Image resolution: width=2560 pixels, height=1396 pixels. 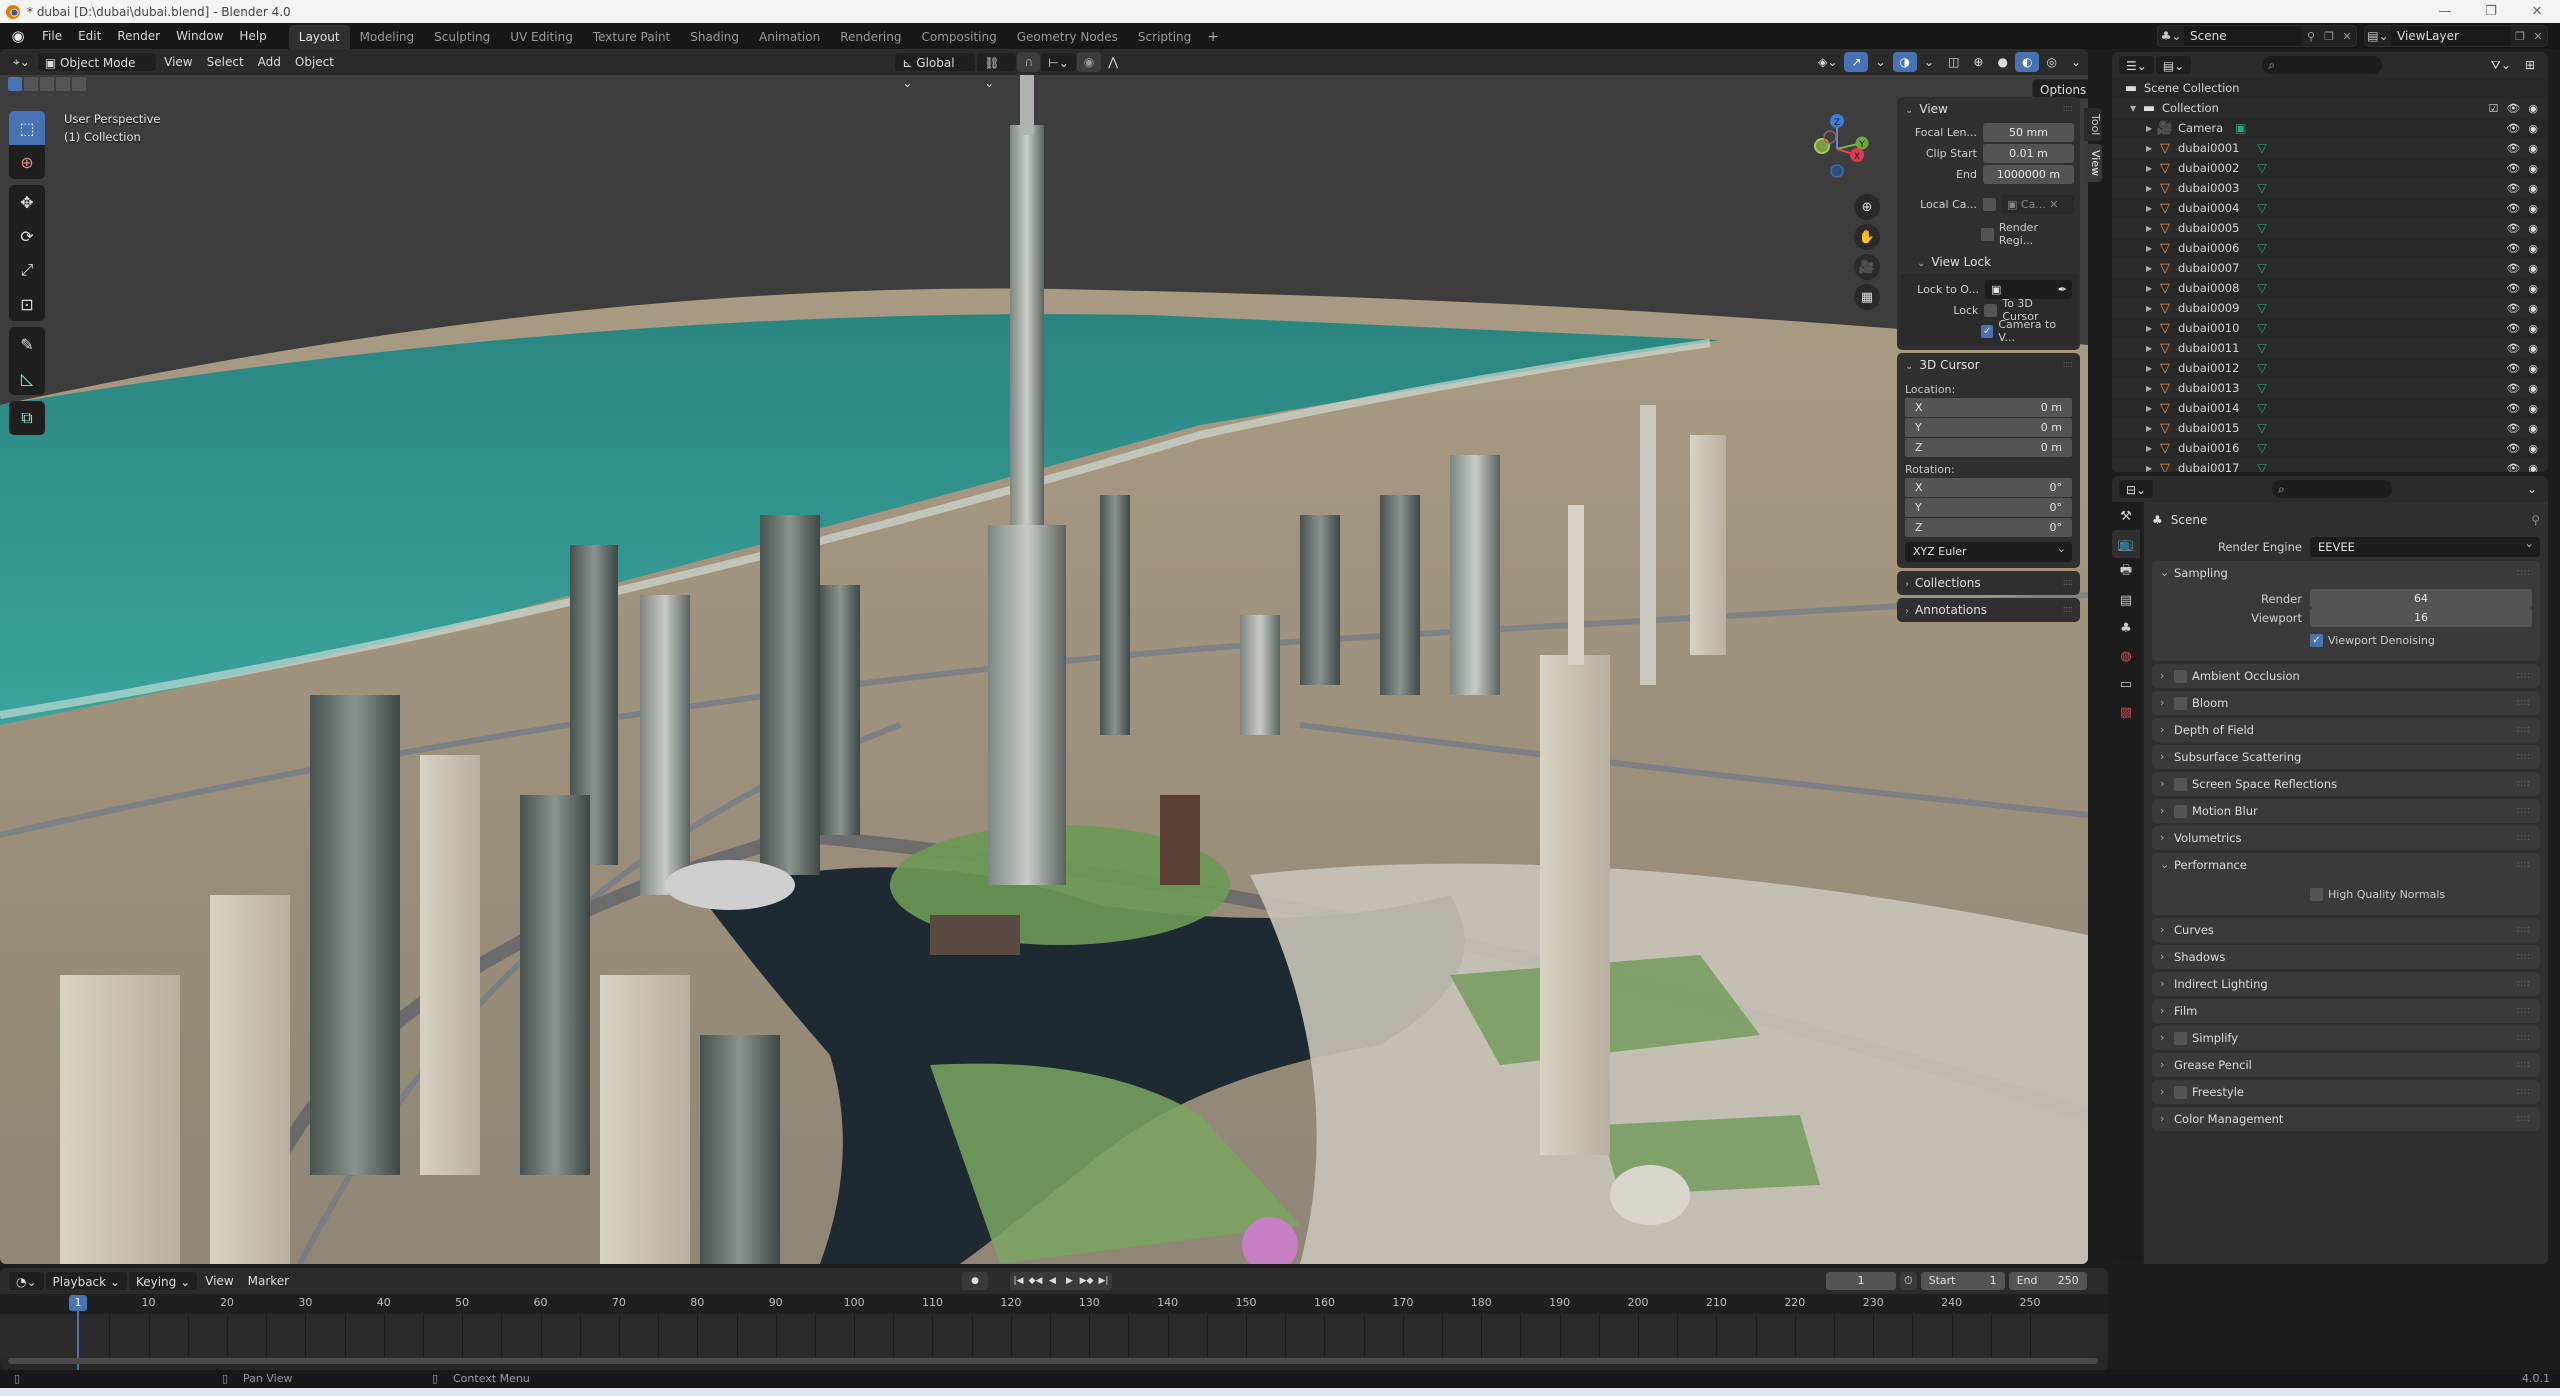 I want to click on tab-shading: Shading, so click(x=714, y=37).